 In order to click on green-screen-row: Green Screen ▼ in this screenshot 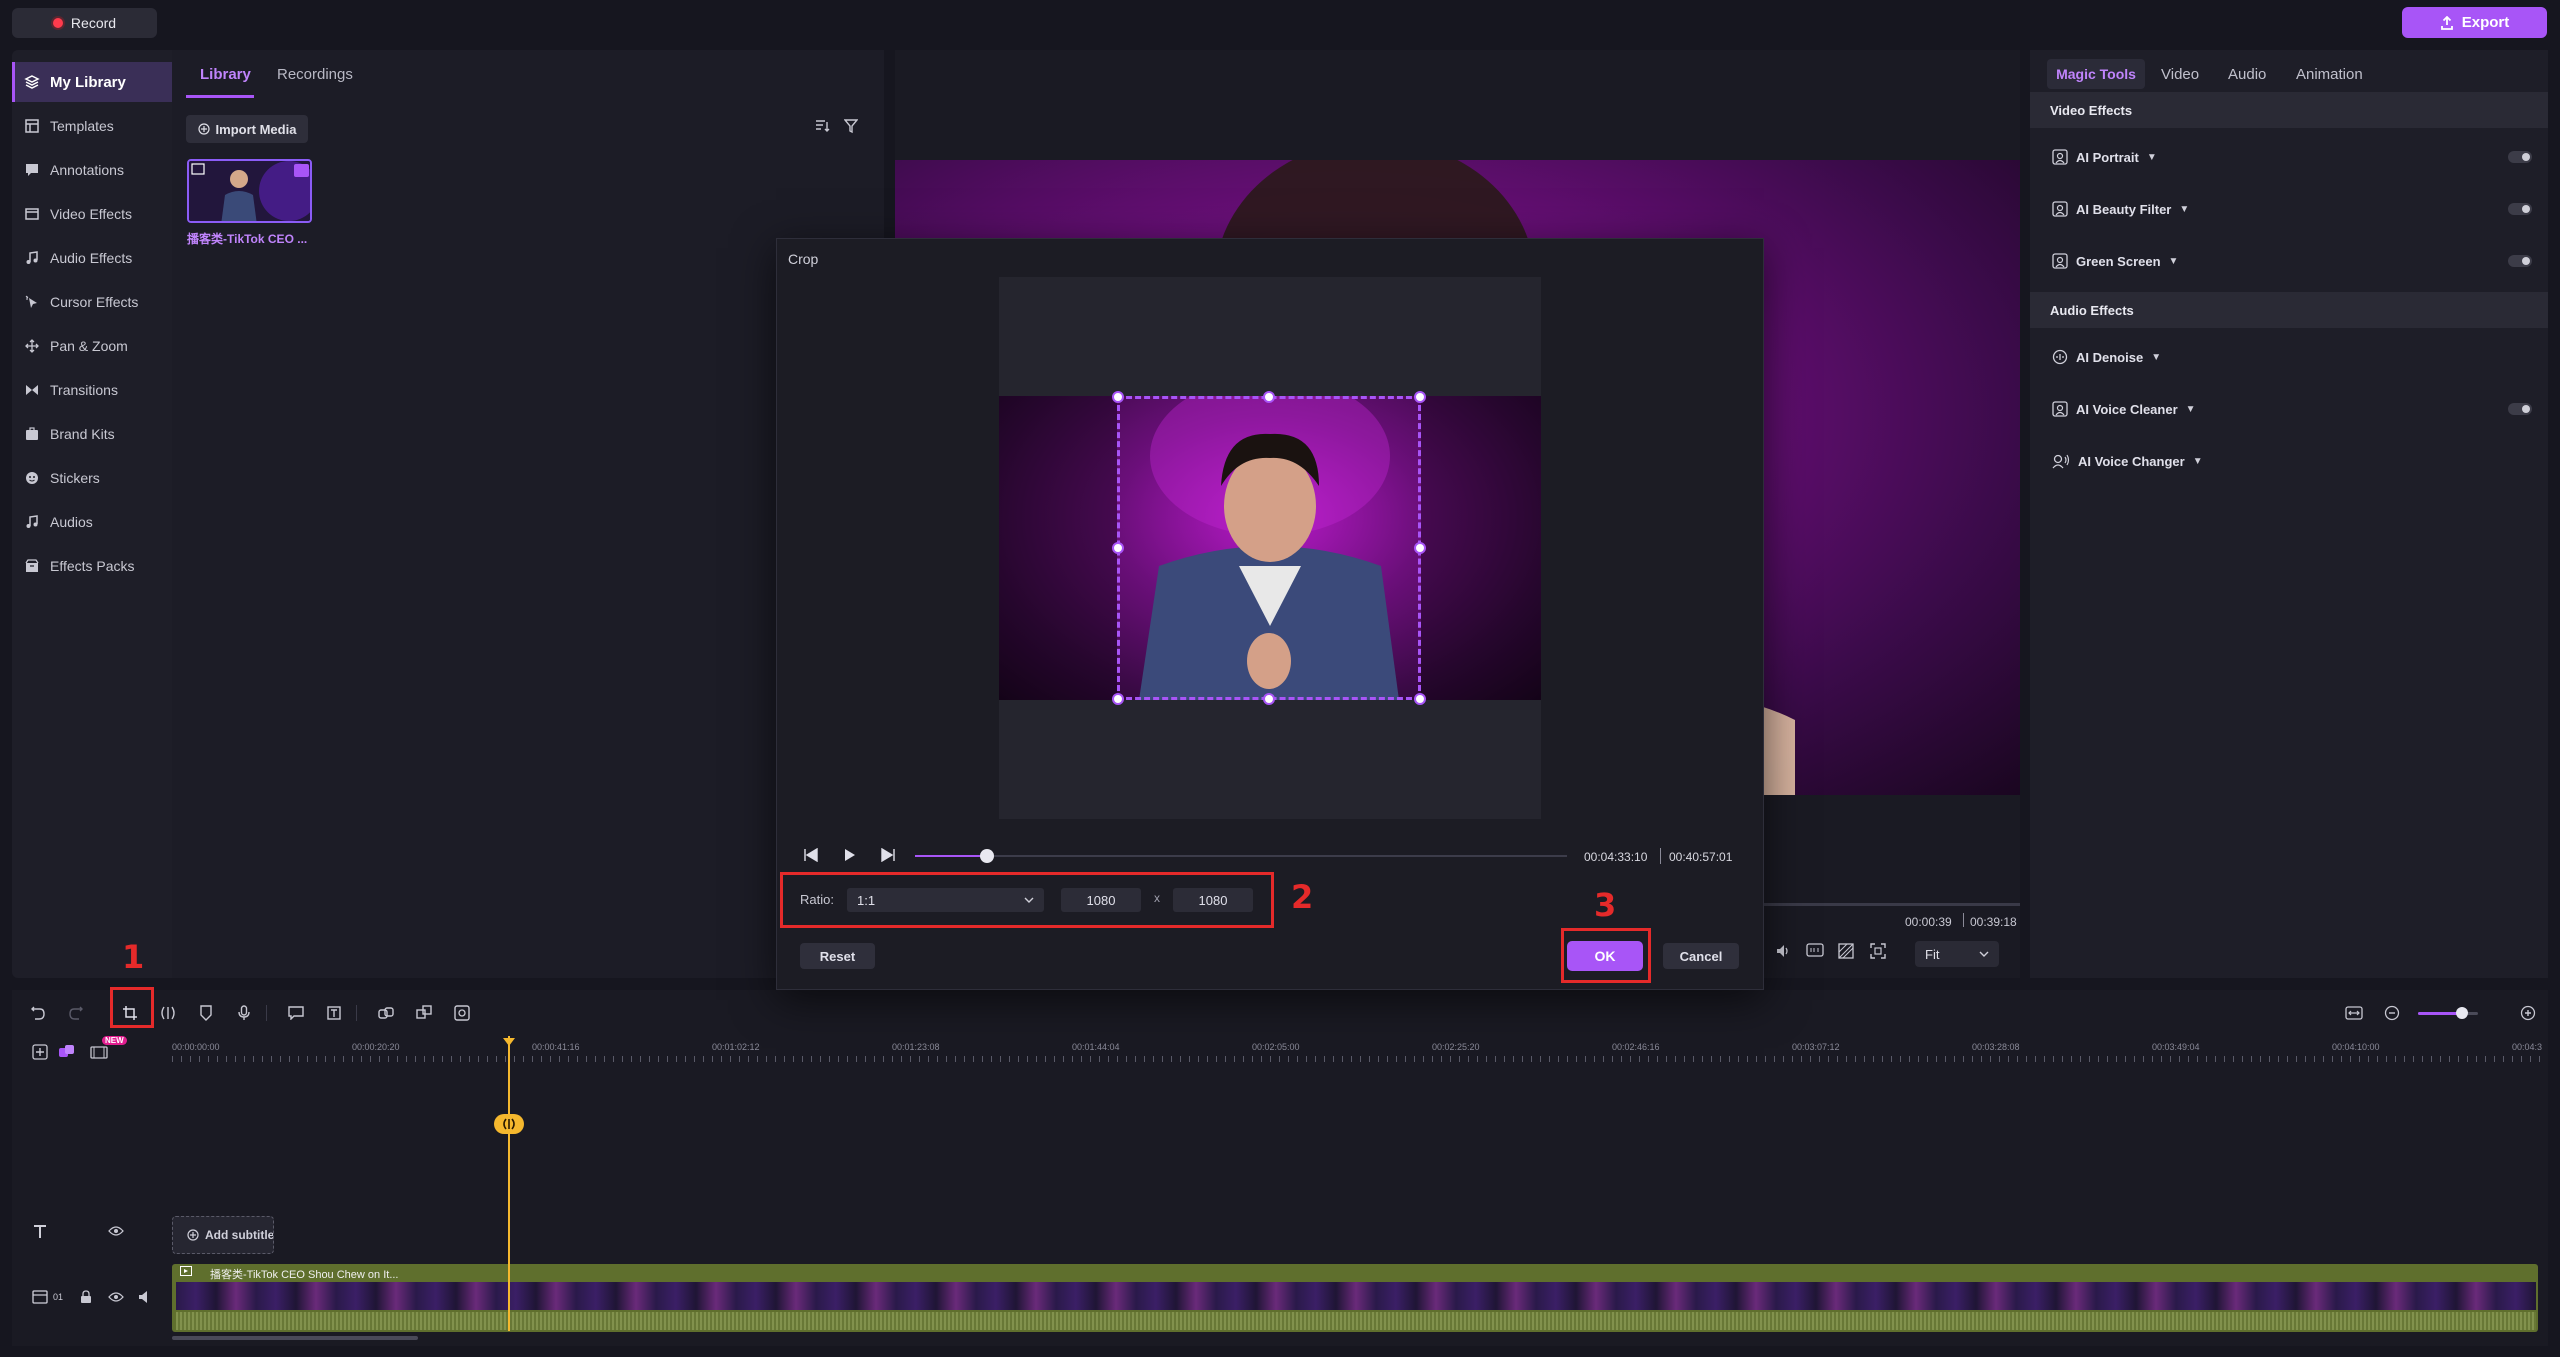, I will do `click(2289, 261)`.